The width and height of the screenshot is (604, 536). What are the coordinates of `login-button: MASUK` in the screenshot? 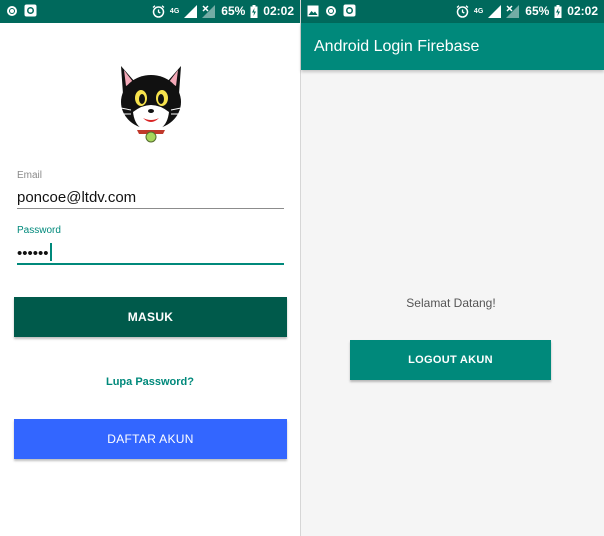 It's located at (150, 317).